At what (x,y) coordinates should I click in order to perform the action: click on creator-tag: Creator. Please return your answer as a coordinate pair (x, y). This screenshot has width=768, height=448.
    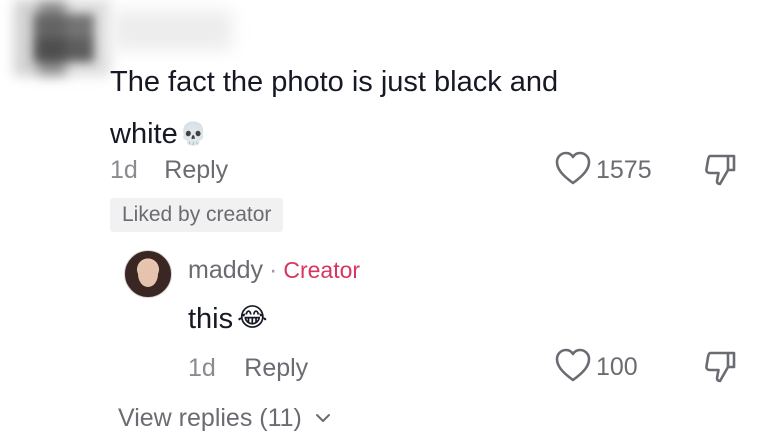
    Looking at the image, I should click on (322, 270).